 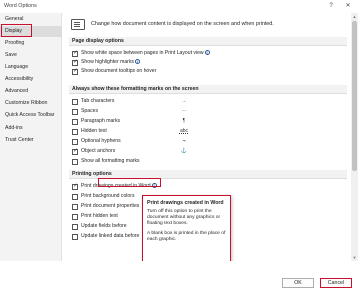 I want to click on sidebar-item-trust-center: Trust Center, so click(x=31, y=140).